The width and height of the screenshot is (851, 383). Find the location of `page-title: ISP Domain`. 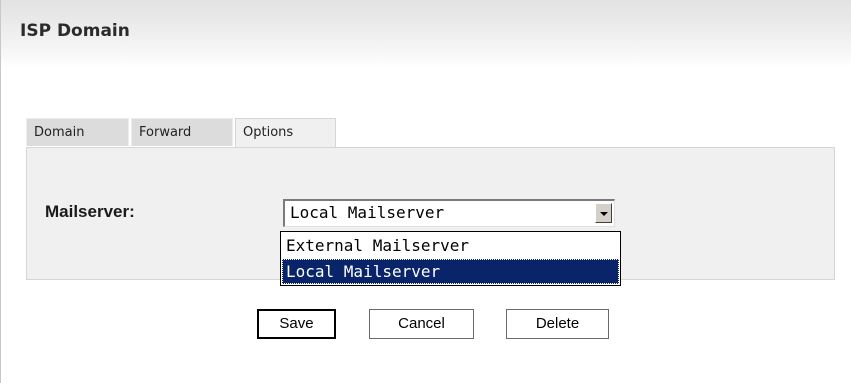

page-title: ISP Domain is located at coordinates (75, 31).